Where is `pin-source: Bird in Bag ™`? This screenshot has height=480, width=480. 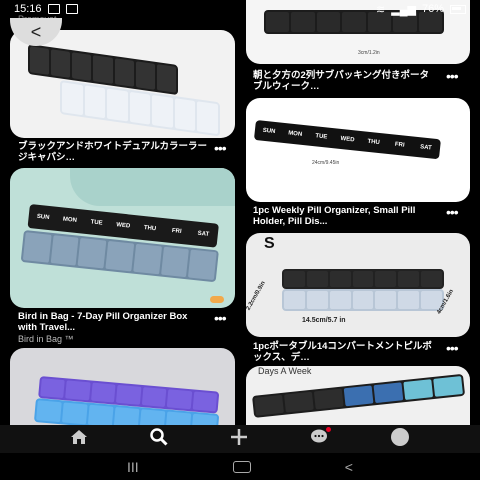 pin-source: Bird in Bag ™ is located at coordinates (46, 339).